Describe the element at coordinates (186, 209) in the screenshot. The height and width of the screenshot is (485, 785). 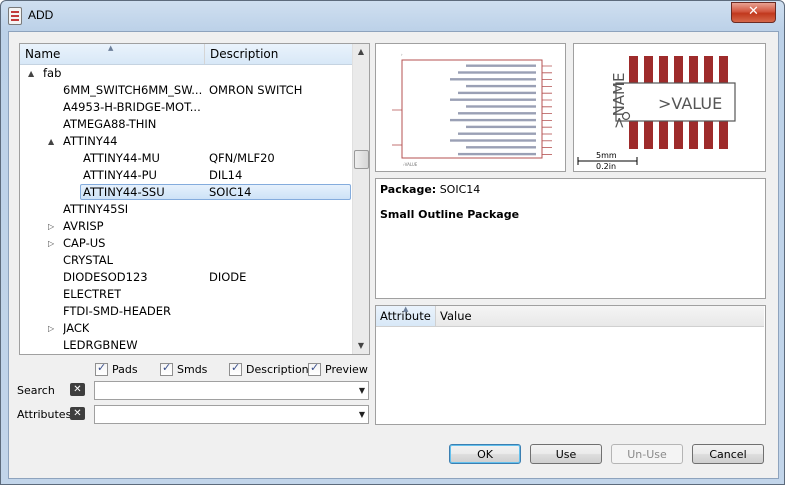
I see `tree-row: ATTINY45SI` at that location.